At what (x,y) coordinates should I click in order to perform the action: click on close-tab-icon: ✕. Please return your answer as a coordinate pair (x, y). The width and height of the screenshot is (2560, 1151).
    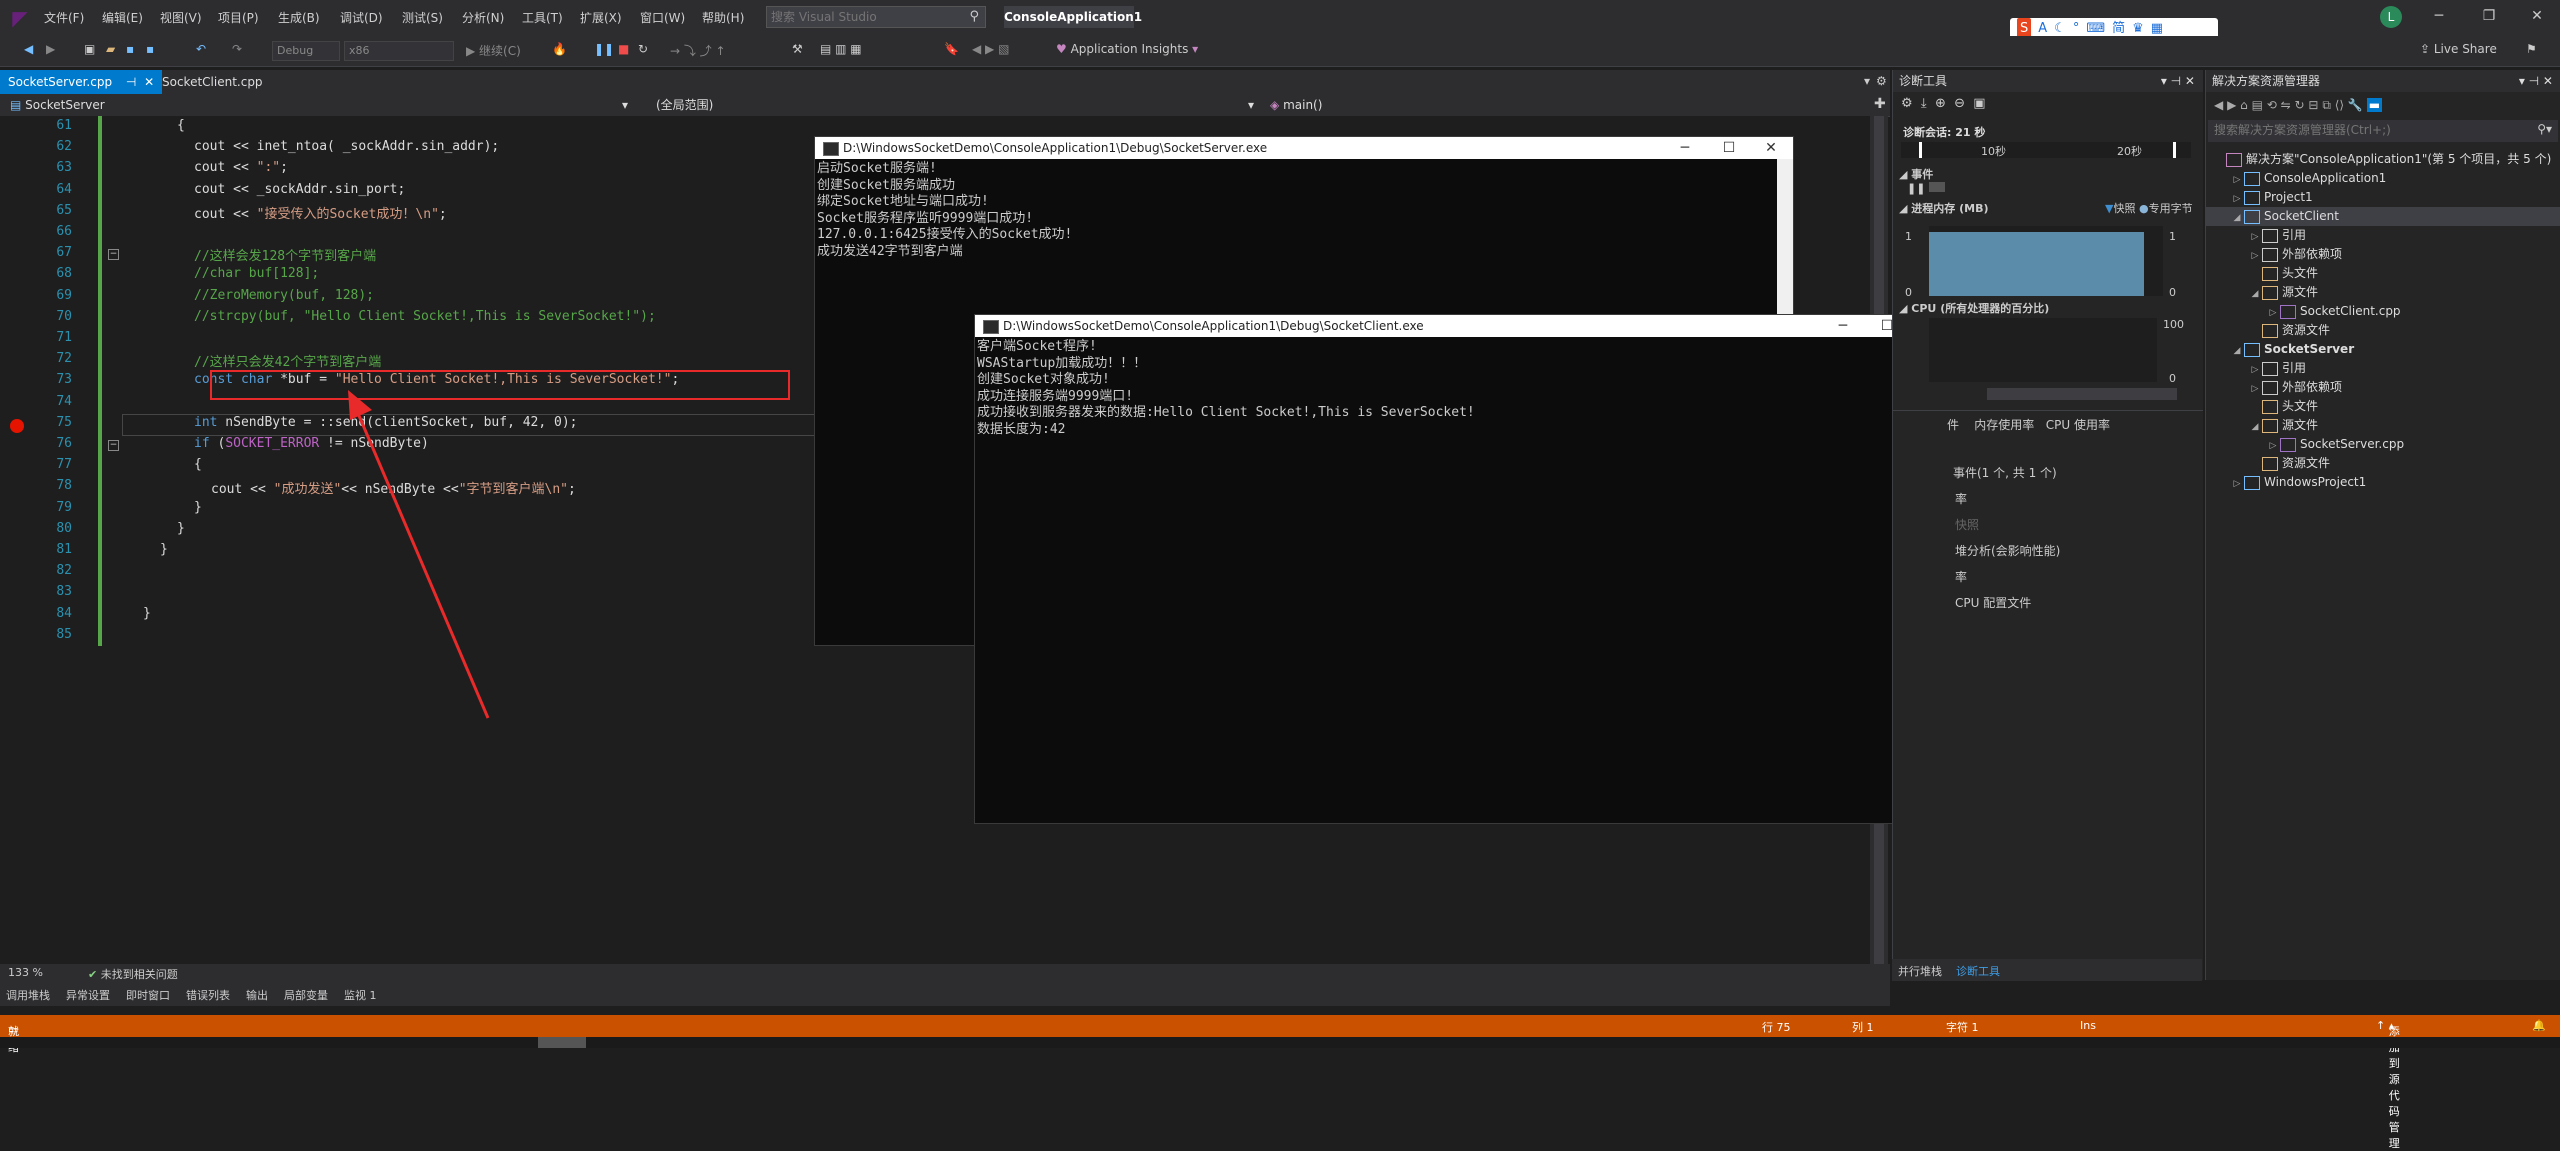
    Looking at the image, I should click on (149, 82).